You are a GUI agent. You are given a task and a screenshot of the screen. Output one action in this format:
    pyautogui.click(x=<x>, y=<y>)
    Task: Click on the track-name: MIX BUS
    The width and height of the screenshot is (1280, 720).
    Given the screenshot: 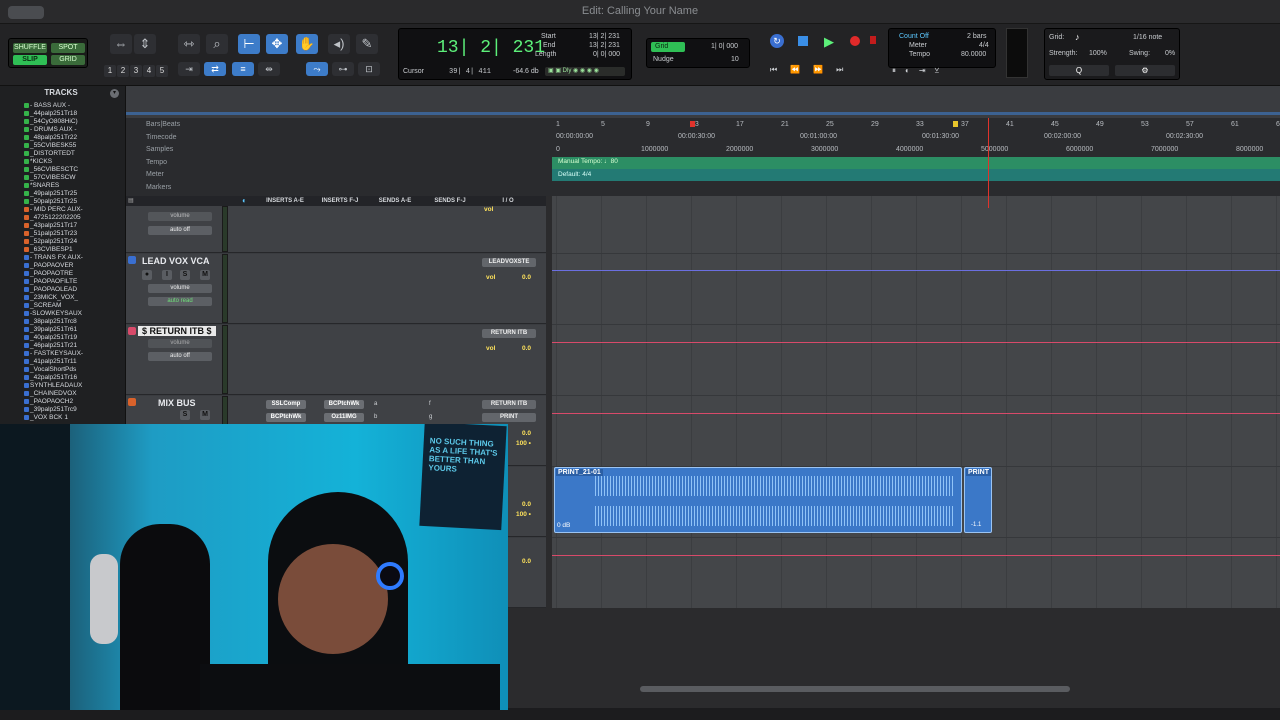 What is the action you would take?
    pyautogui.click(x=177, y=403)
    